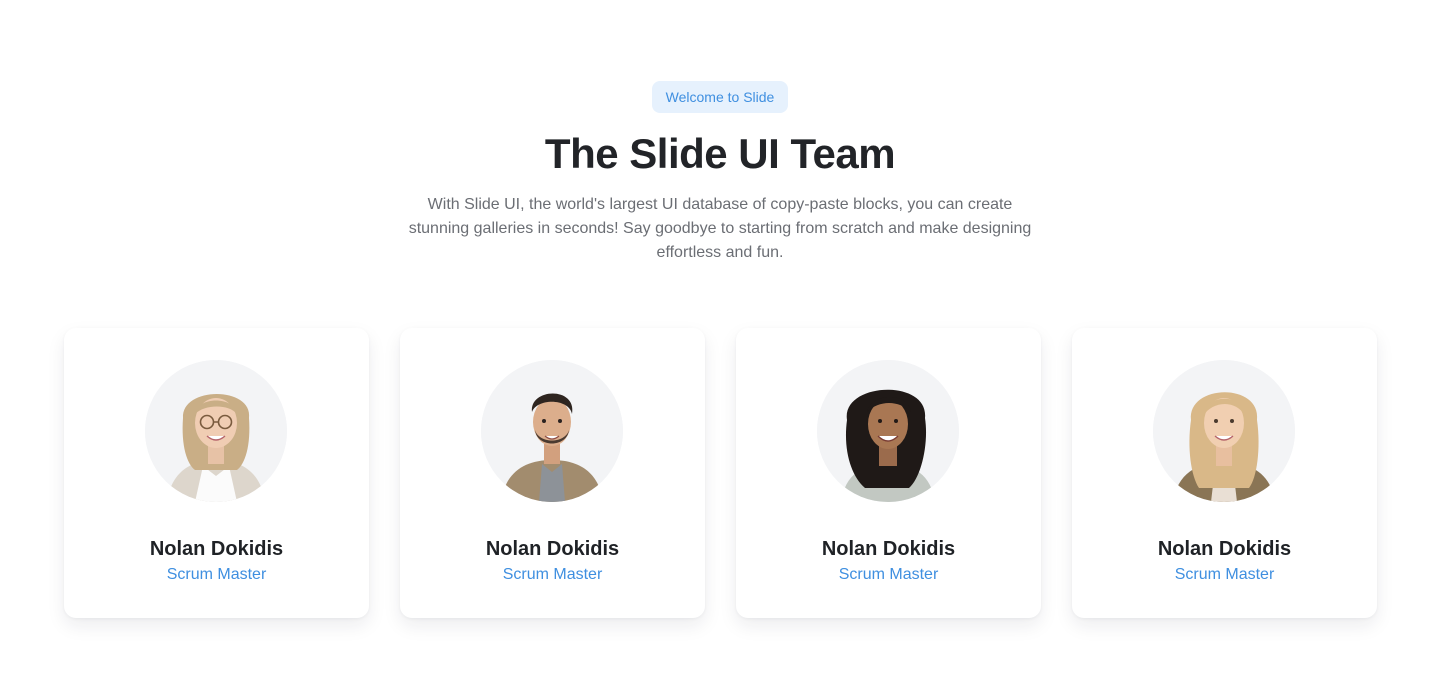 The width and height of the screenshot is (1440, 699). What do you see at coordinates (720, 97) in the screenshot?
I see `welcome-badge: Welcome to Slide` at bounding box center [720, 97].